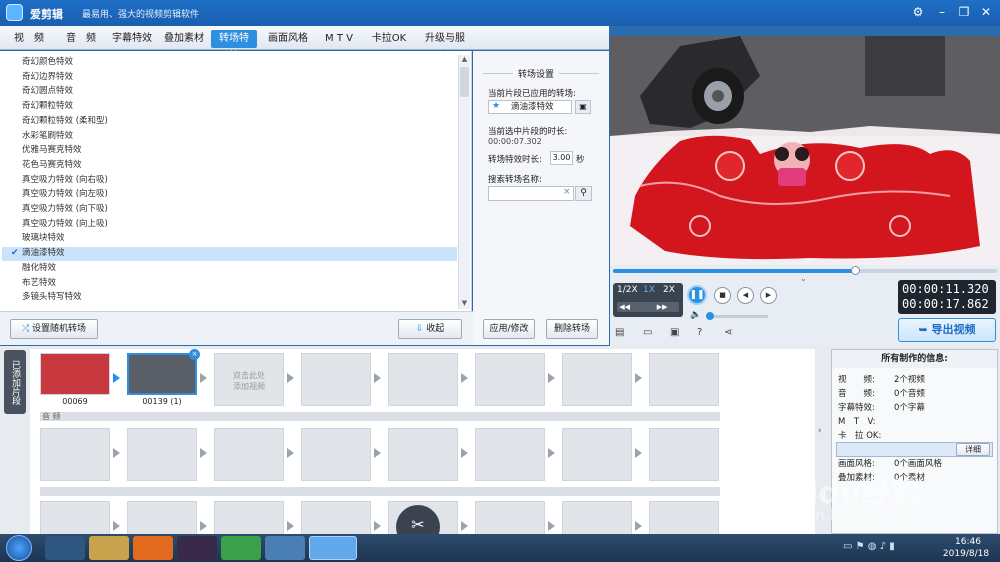 This screenshot has width=1000, height=562. What do you see at coordinates (745, 295) in the screenshot?
I see `prev-icon: ◀` at bounding box center [745, 295].